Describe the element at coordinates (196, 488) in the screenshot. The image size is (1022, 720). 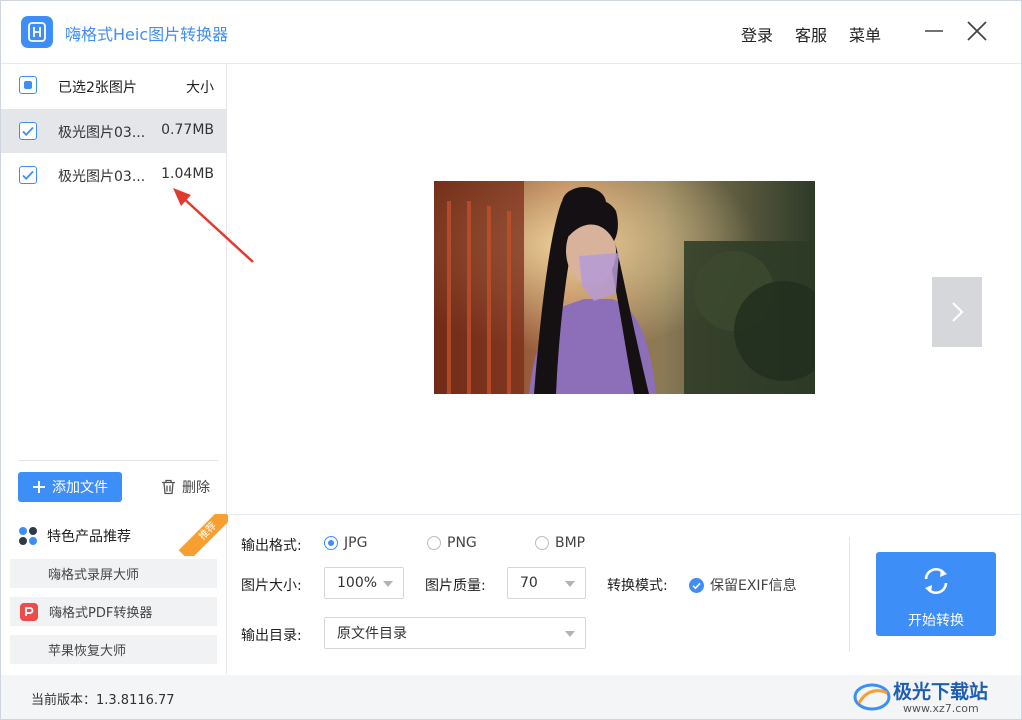
I see `delete-label: 删除` at that location.